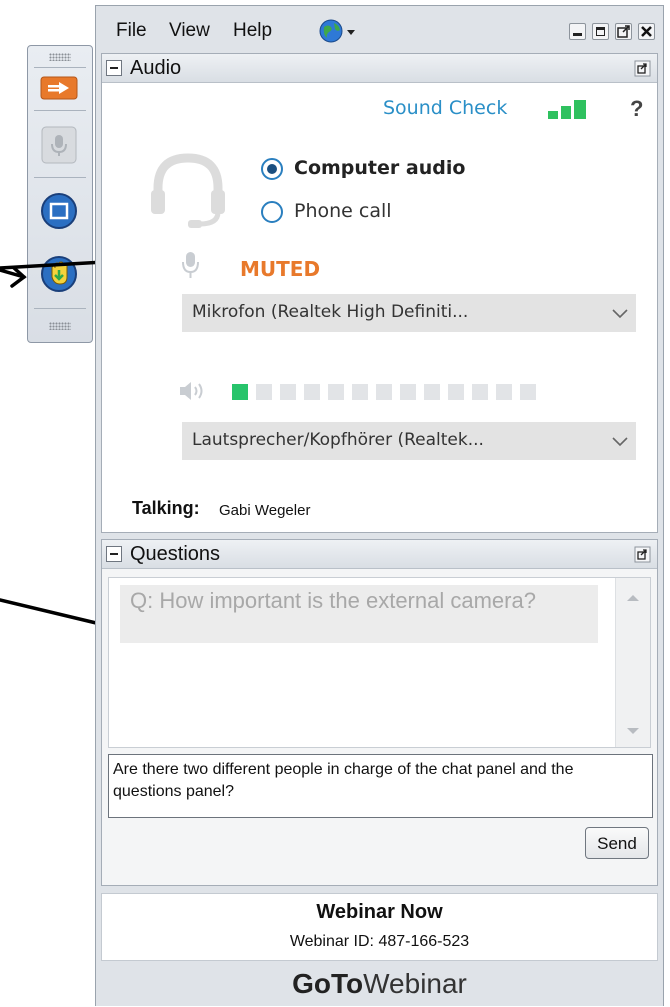  I want to click on maximize-button, so click(600, 31).